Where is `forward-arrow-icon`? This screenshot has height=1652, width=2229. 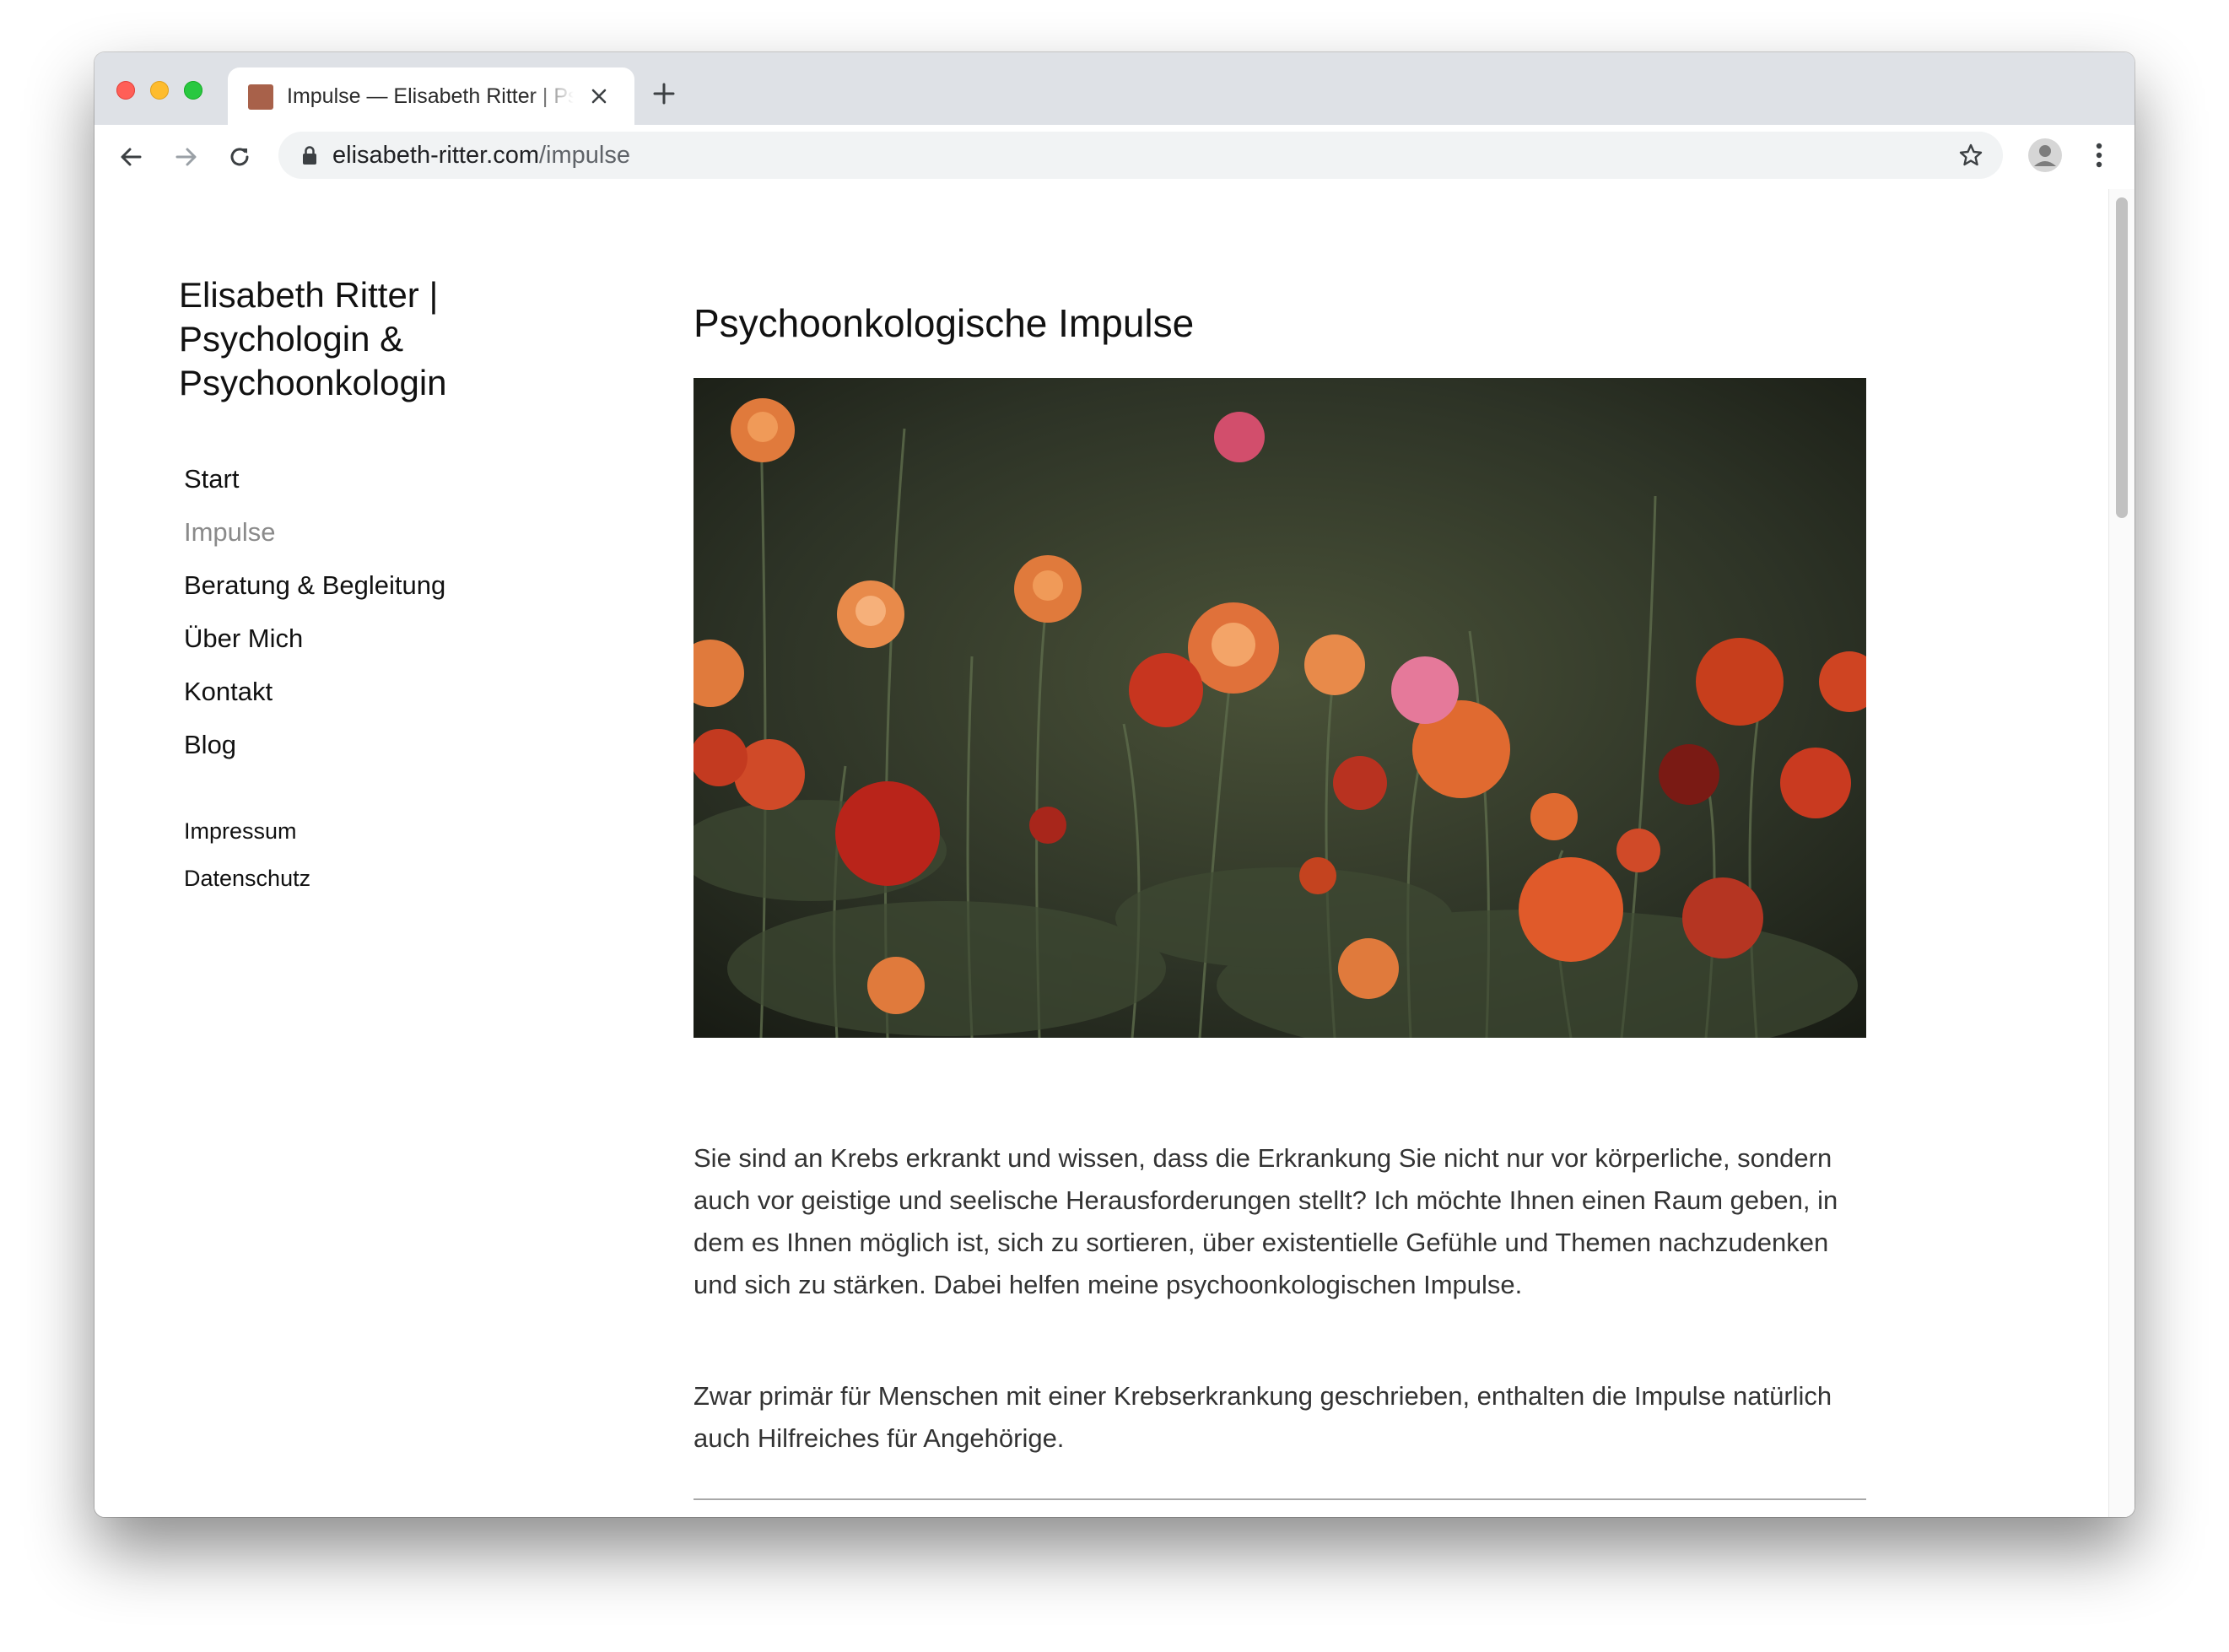
forward-arrow-icon is located at coordinates (185, 157).